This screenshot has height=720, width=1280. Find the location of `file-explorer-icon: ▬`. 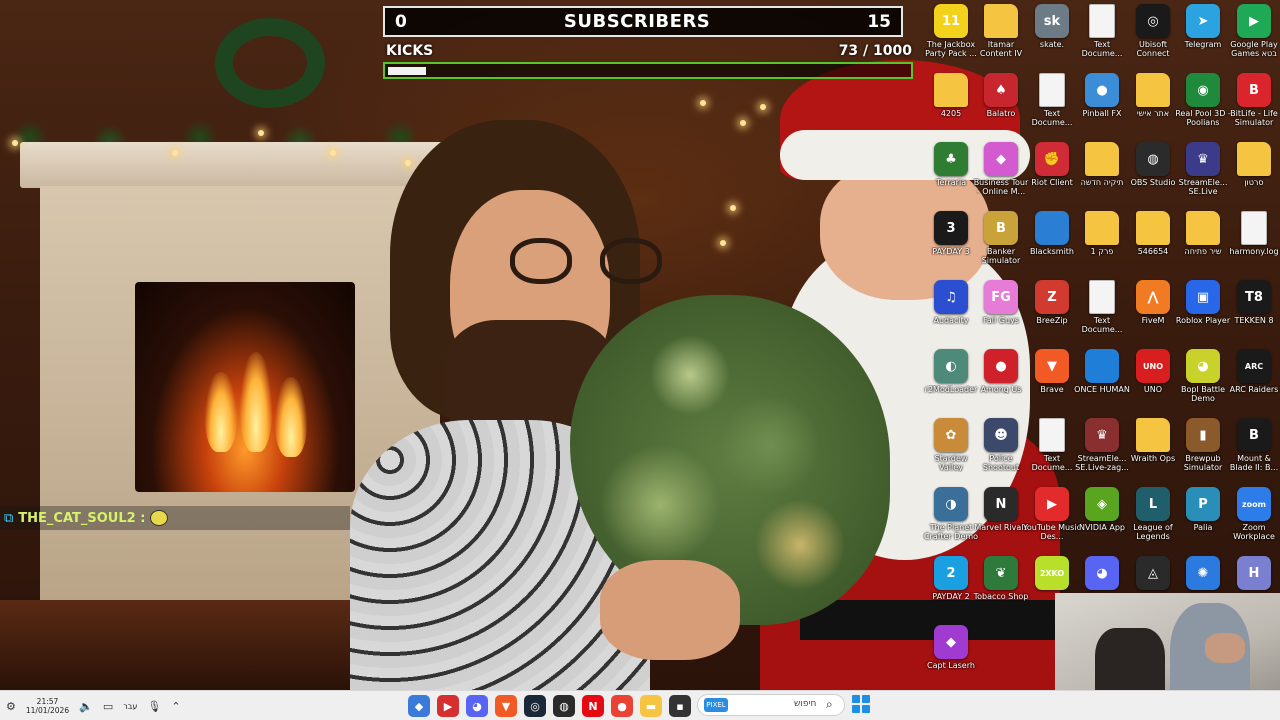

file-explorer-icon: ▬ is located at coordinates (651, 706).